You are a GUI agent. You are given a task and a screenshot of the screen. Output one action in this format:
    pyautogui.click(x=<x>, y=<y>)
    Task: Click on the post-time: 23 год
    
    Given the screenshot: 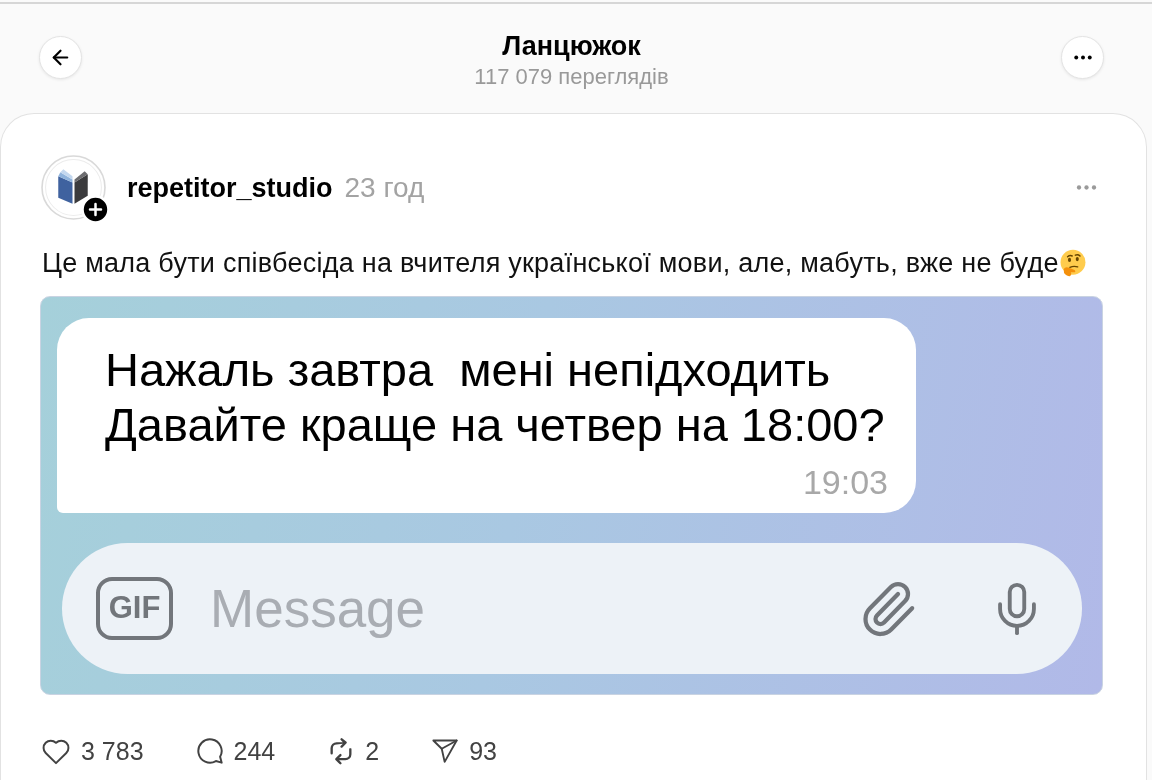 What is the action you would take?
    pyautogui.click(x=384, y=187)
    